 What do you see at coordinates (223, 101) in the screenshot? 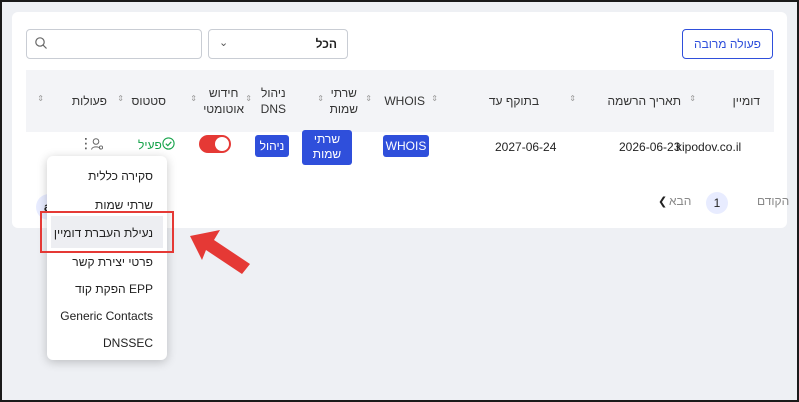
I see `header-autorenew: חידוש אוטומטי` at bounding box center [223, 101].